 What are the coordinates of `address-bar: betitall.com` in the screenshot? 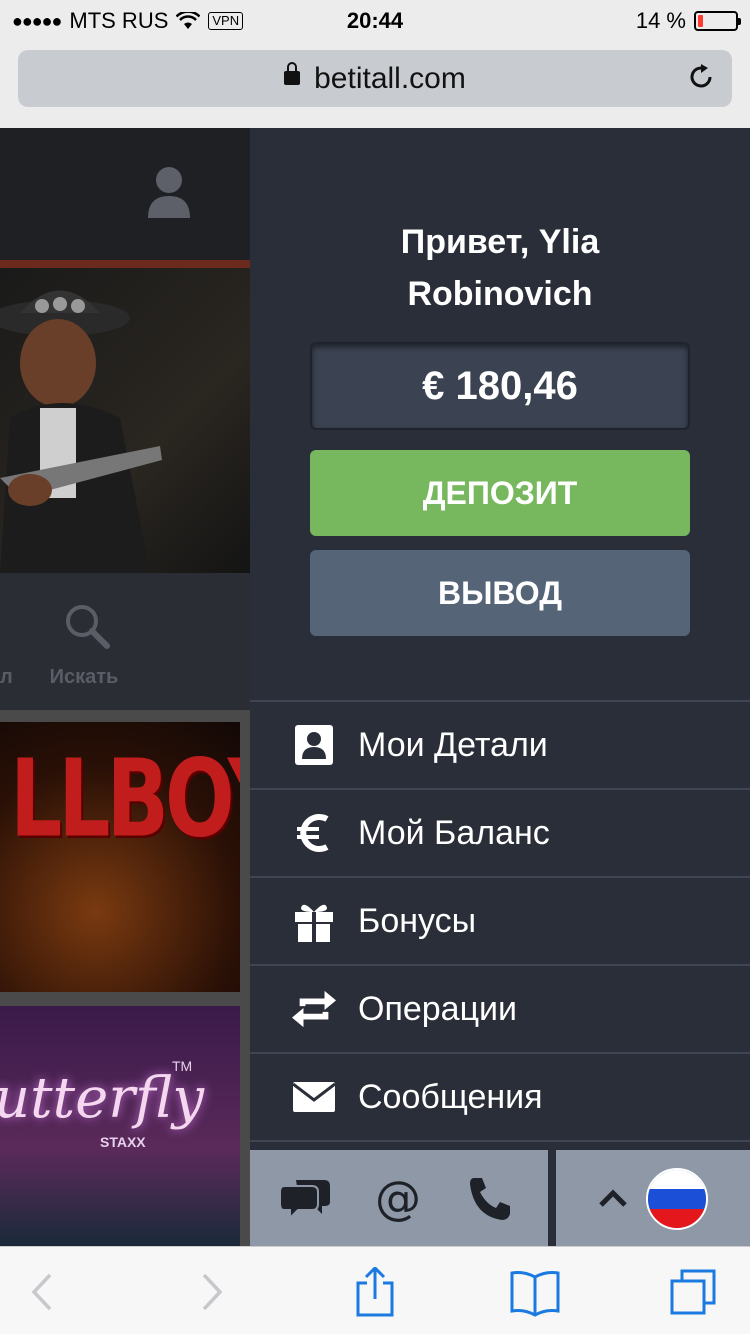 It's located at (375, 78).